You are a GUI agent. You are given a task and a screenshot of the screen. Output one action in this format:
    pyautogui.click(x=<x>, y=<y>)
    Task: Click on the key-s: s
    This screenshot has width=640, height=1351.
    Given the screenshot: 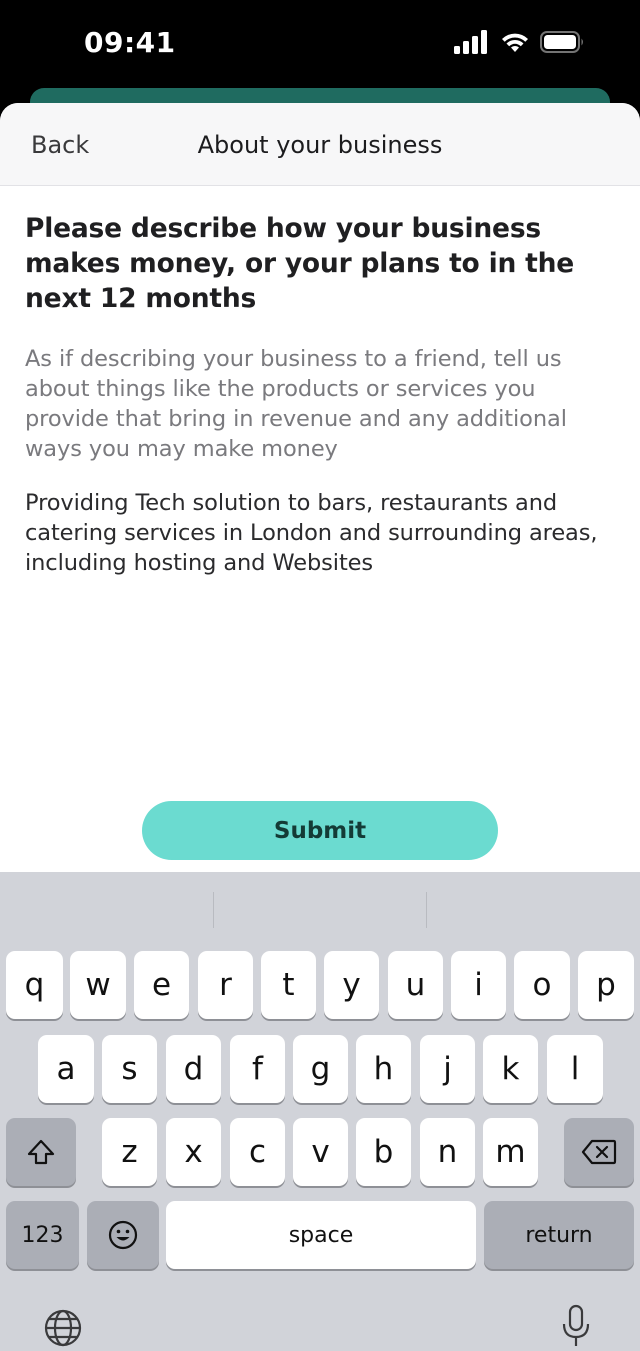 What is the action you would take?
    pyautogui.click(x=129, y=1069)
    